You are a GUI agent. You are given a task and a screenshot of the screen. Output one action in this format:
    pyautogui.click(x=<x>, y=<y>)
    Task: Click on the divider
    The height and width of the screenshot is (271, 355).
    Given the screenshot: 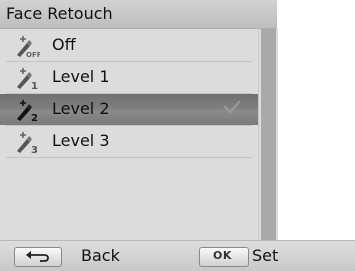 What is the action you would take?
    pyautogui.click(x=129, y=157)
    